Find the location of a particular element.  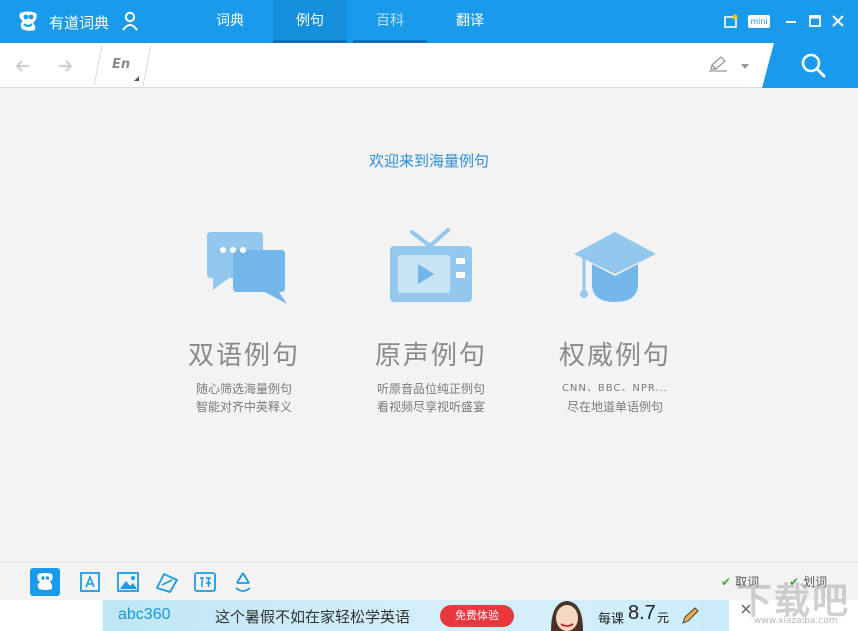

handwriting-icon is located at coordinates (718, 65).